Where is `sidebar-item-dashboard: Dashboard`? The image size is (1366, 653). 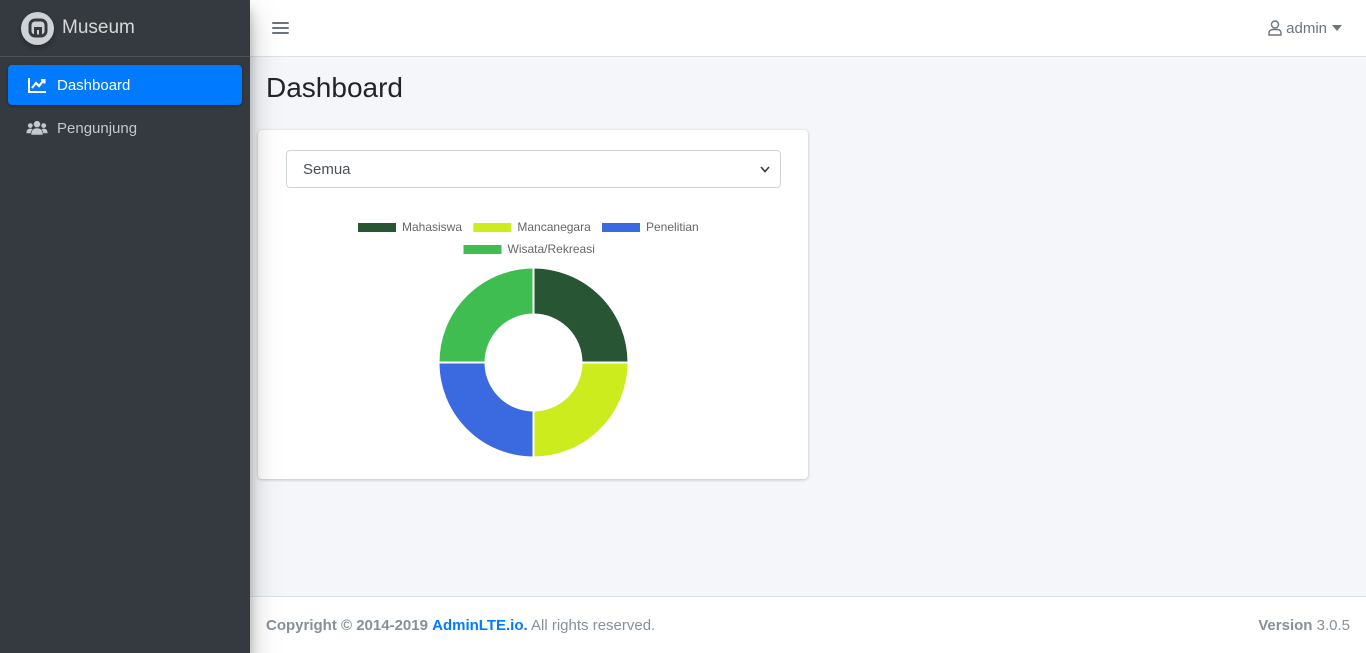 sidebar-item-dashboard: Dashboard is located at coordinates (125, 85).